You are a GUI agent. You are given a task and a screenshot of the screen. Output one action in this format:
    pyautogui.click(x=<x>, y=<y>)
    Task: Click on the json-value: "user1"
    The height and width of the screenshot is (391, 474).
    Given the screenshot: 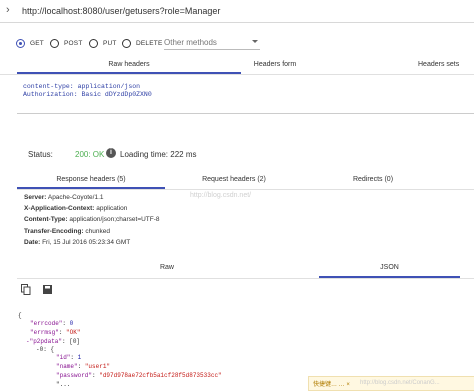 What is the action you would take?
    pyautogui.click(x=97, y=366)
    